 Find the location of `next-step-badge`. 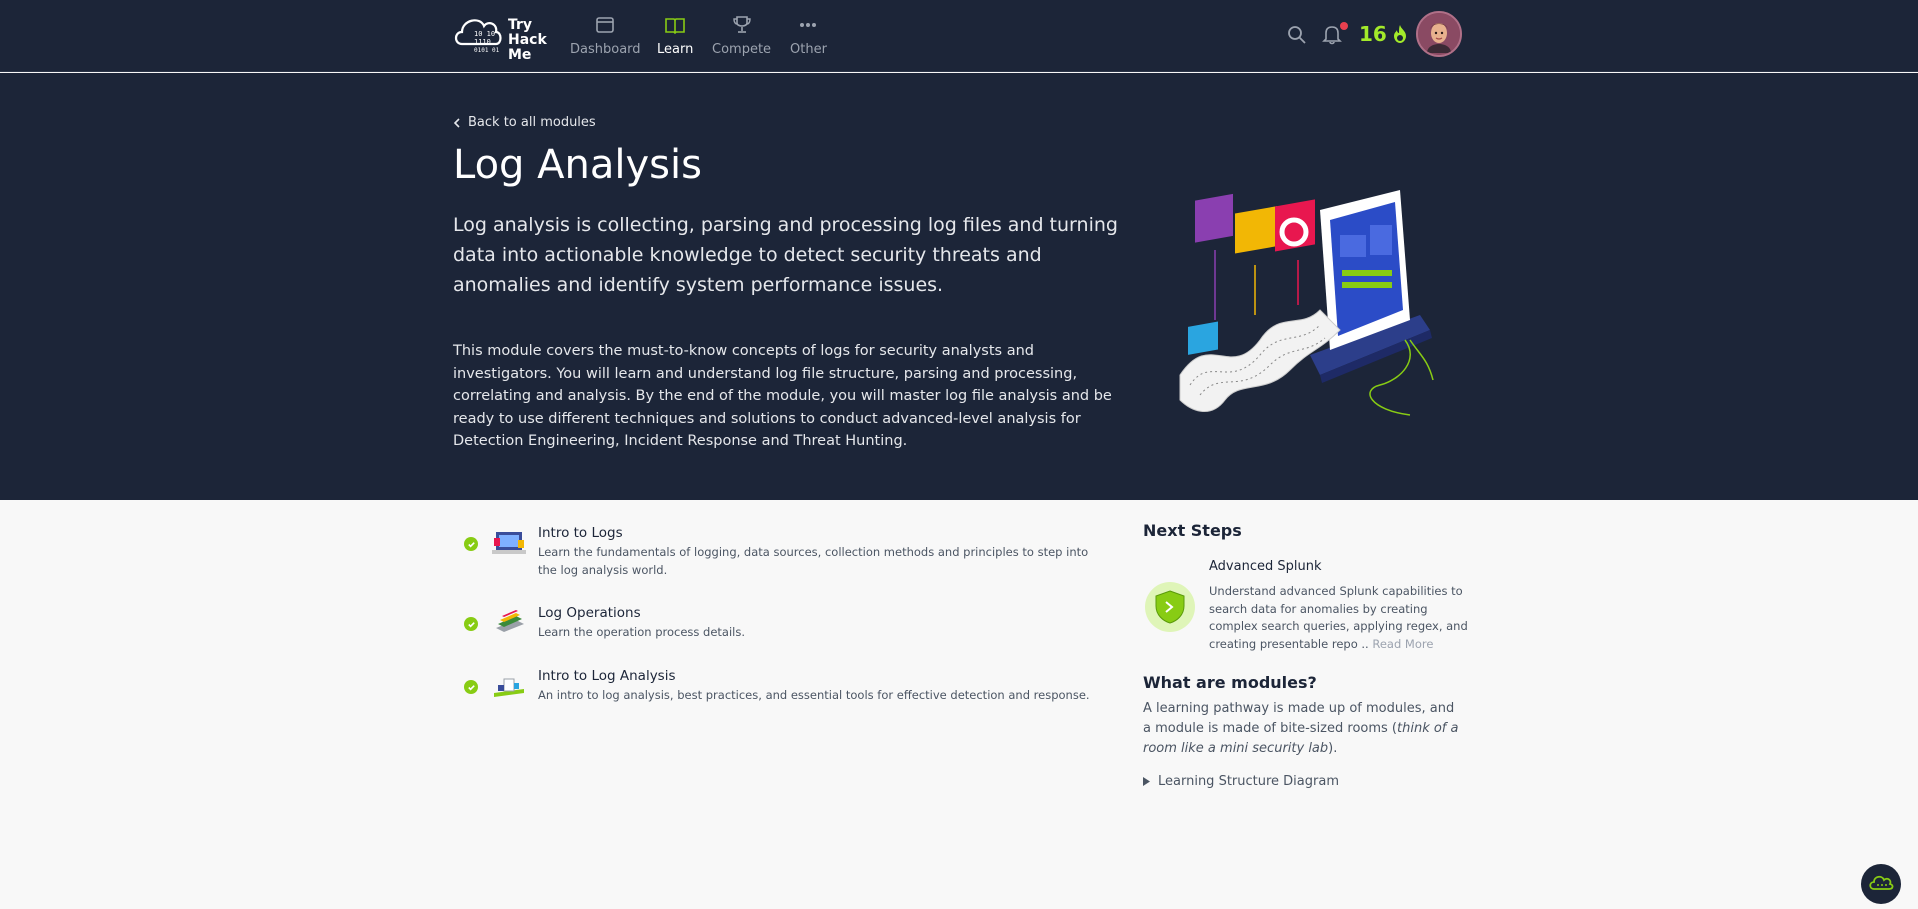

next-step-badge is located at coordinates (1170, 607).